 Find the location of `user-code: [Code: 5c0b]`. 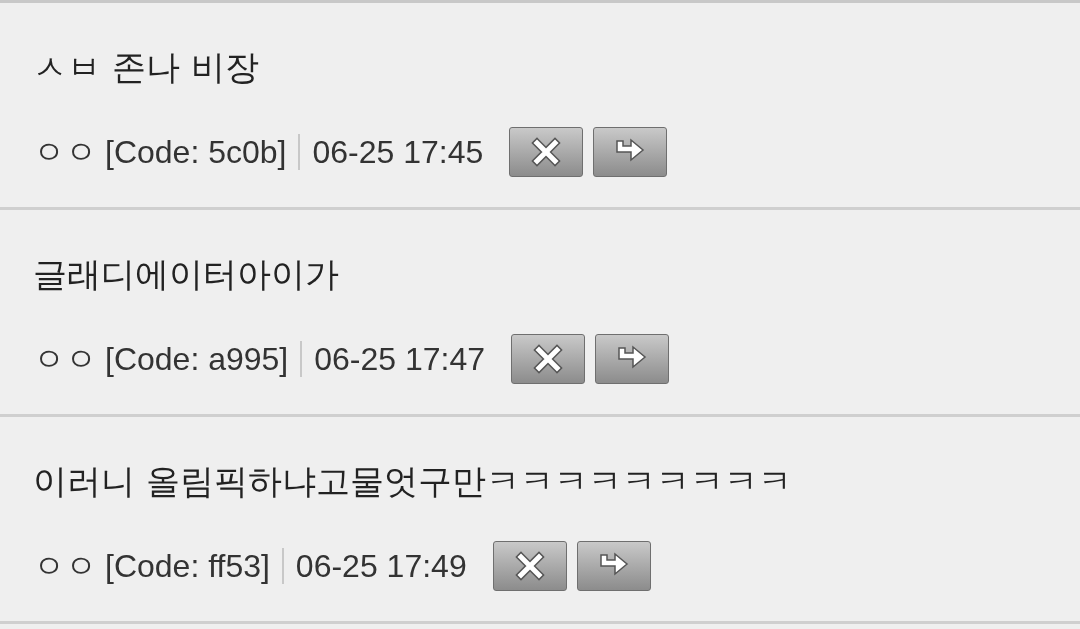

user-code: [Code: 5c0b] is located at coordinates (196, 152).